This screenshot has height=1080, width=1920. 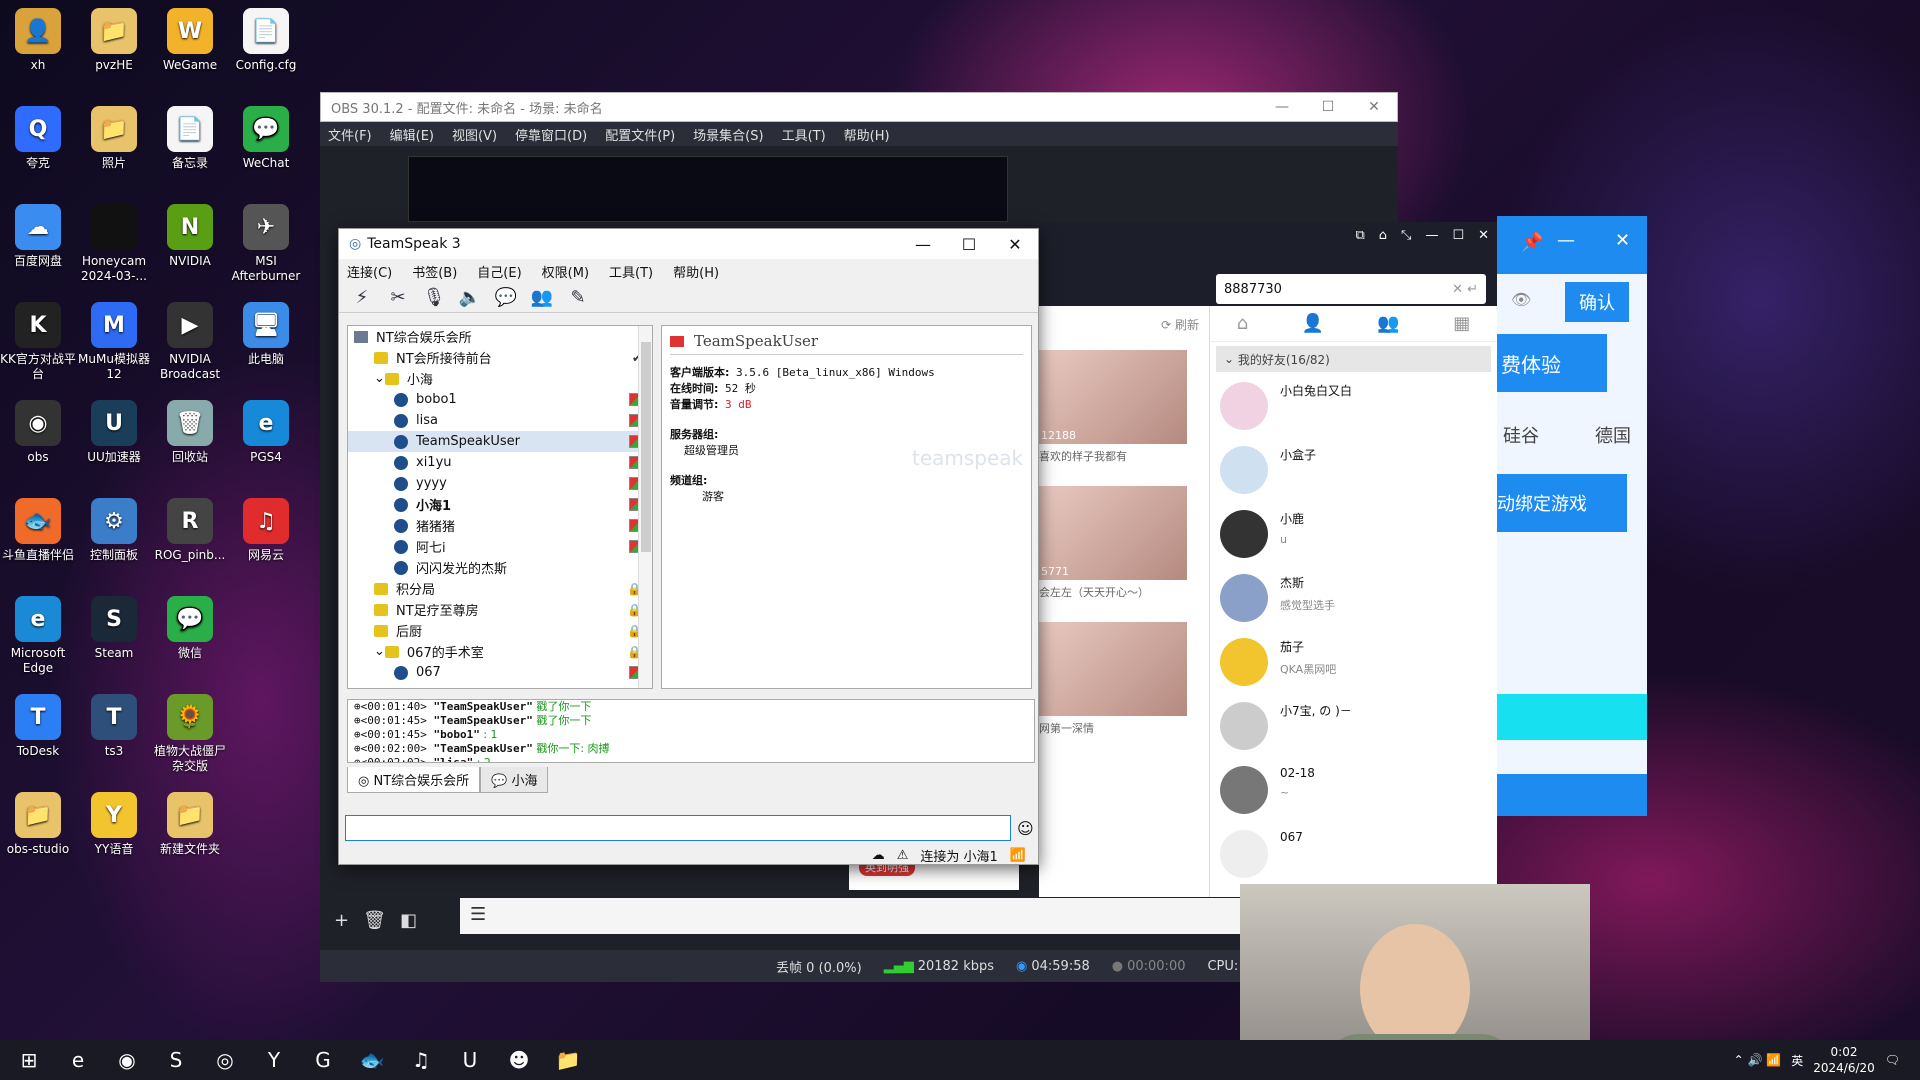 I want to click on folder-icon: 📁, so click(x=568, y=1060).